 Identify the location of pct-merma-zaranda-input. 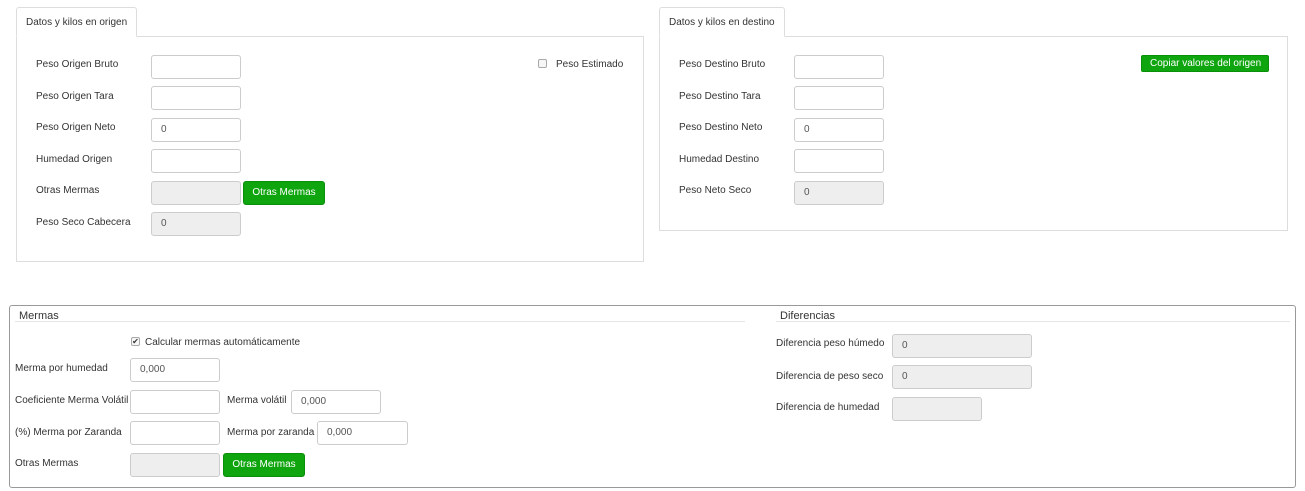
(175, 433).